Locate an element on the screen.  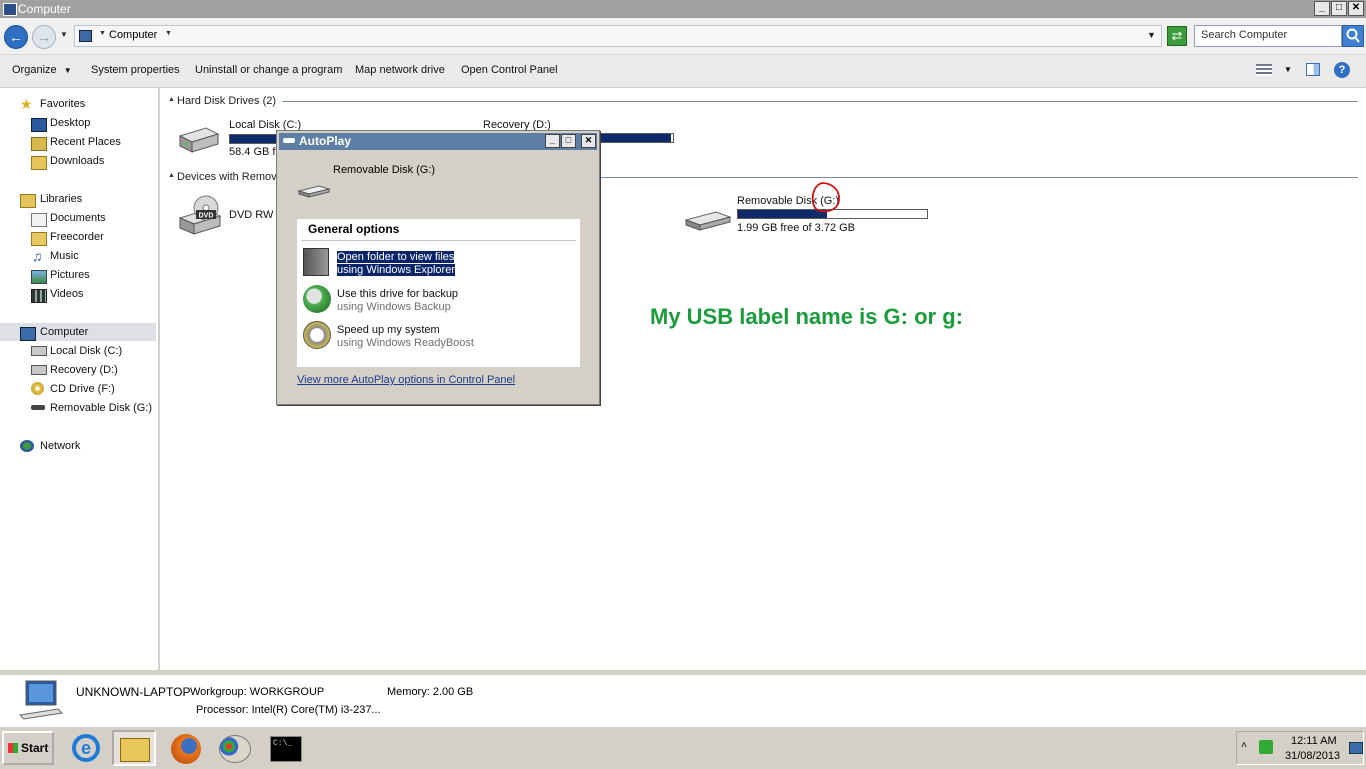
recent-pages-dropdown-icon: ▼ is located at coordinates (64, 34).